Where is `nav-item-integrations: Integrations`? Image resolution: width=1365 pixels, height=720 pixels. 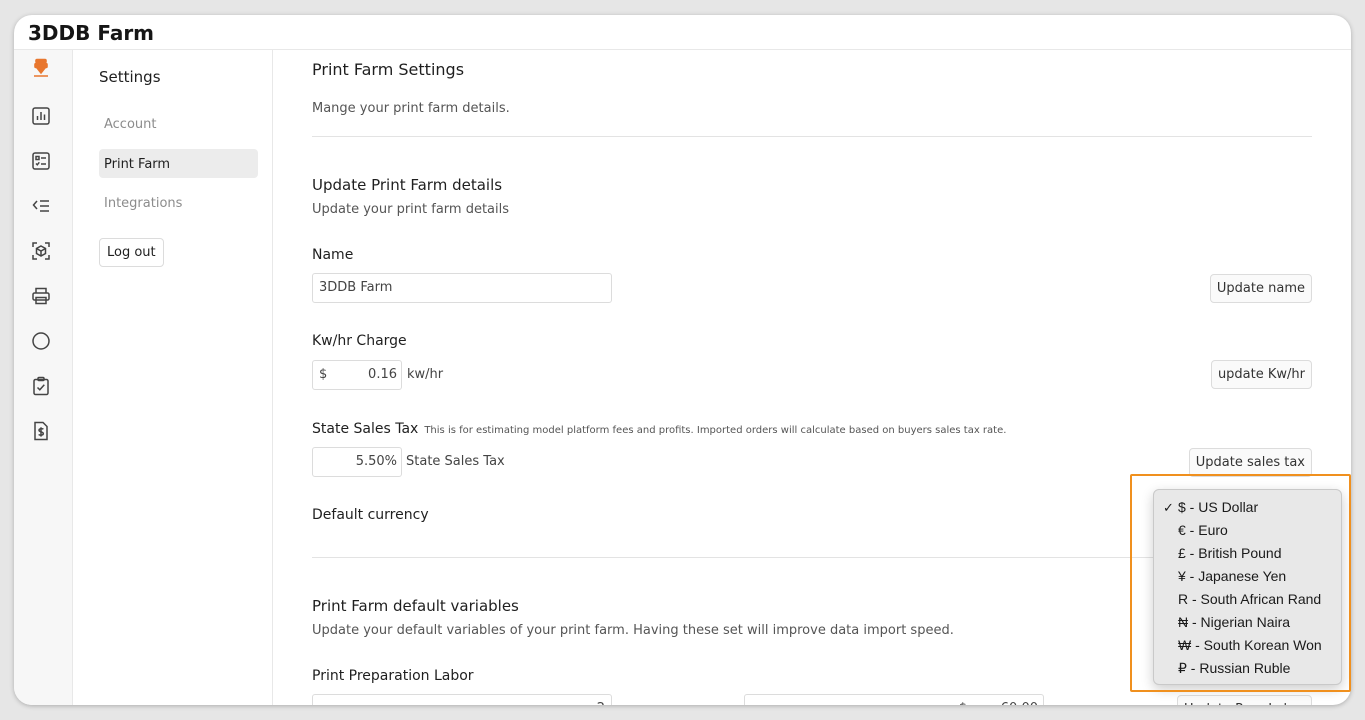
nav-item-integrations: Integrations is located at coordinates (178, 202).